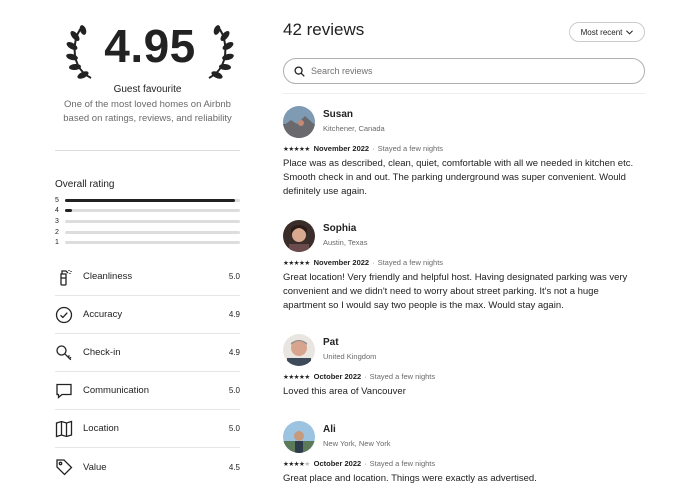 This screenshot has width=700, height=500. Describe the element at coordinates (57, 200) in the screenshot. I see `rating-bar-label: 5` at that location.